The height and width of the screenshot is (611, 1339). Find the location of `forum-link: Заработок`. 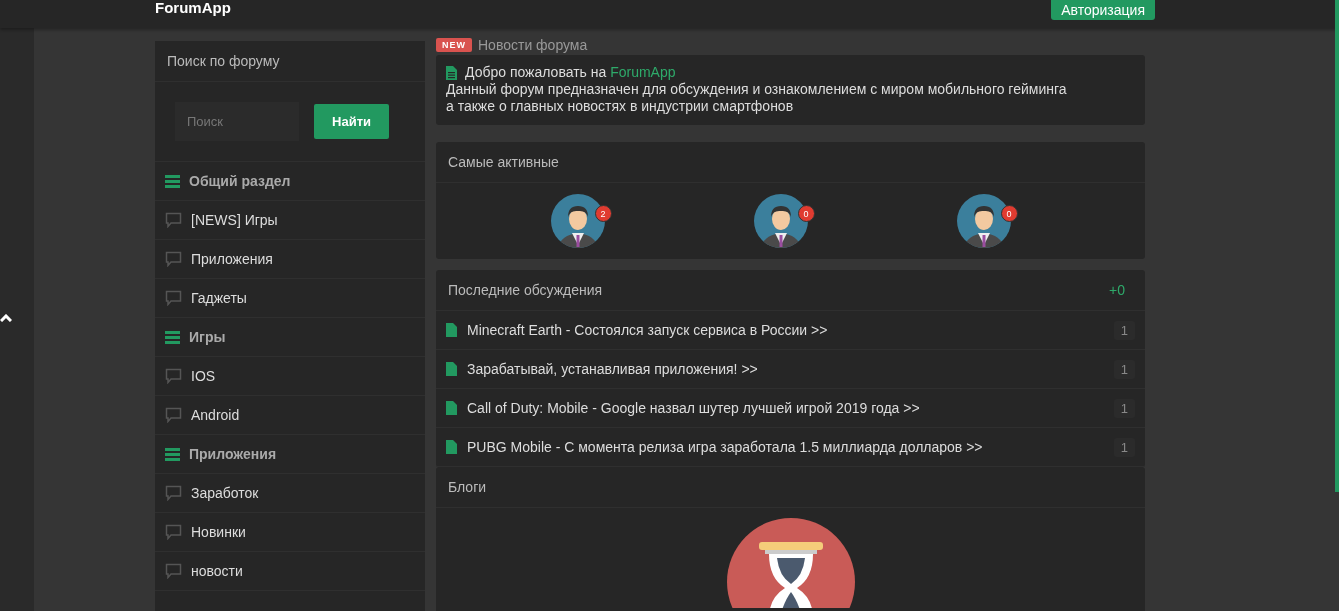

forum-link: Заработок is located at coordinates (225, 493).